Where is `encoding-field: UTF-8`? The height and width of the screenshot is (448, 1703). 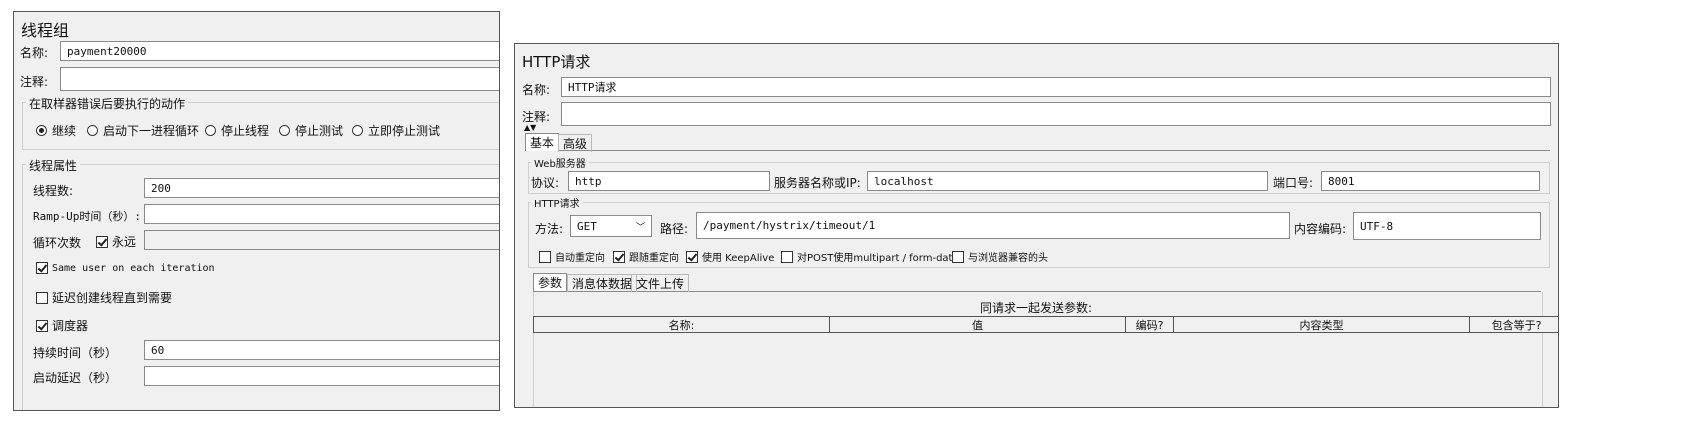
encoding-field: UTF-8 is located at coordinates (1447, 226).